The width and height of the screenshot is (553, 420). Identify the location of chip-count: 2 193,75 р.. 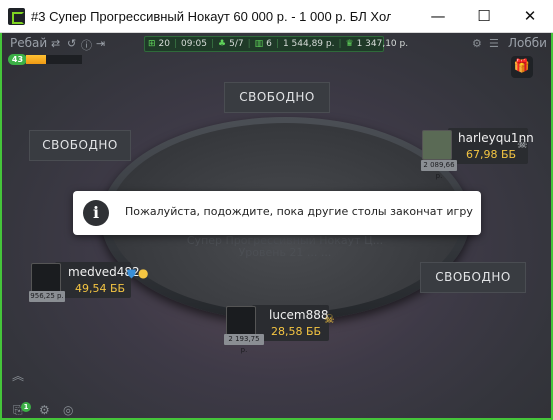
(244, 344).